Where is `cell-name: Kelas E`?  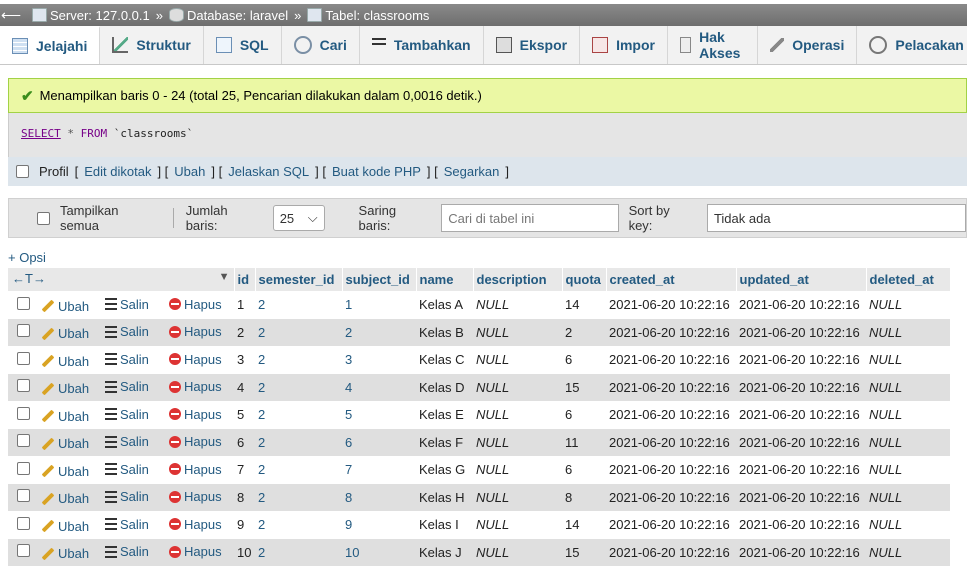 cell-name: Kelas E is located at coordinates (444, 415).